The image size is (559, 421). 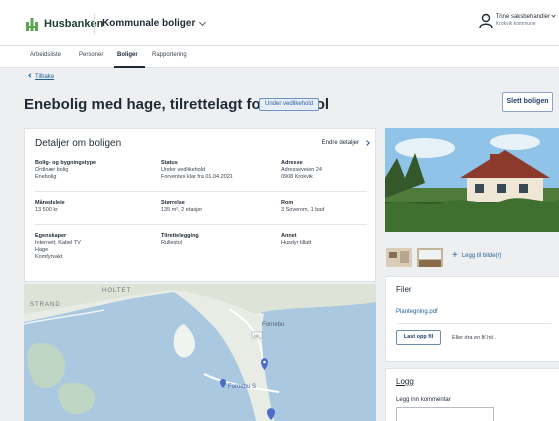 I want to click on field-label: Rom, so click(x=287, y=203).